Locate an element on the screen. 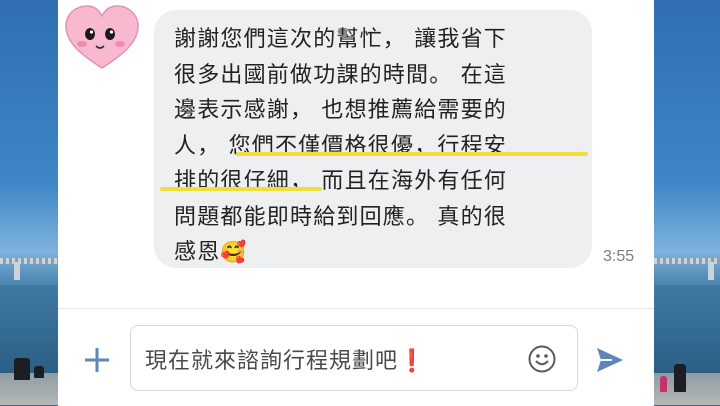  exclamation-emoji: ❗ is located at coordinates (412, 361).